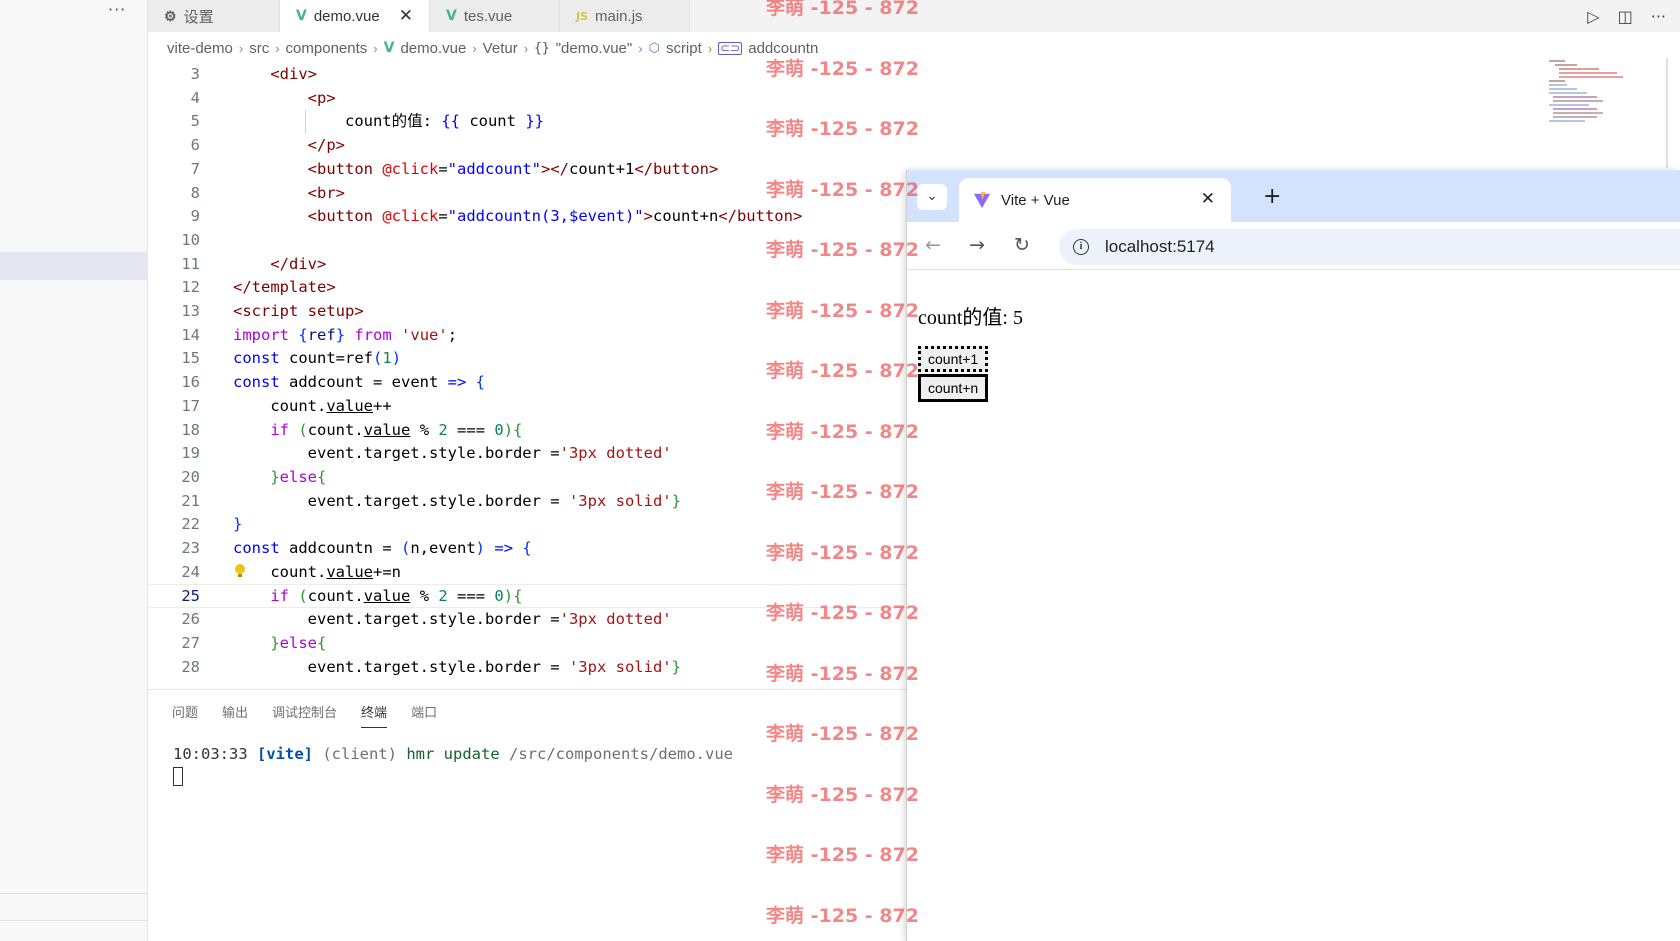 Image resolution: width=1680 pixels, height=941 pixels. I want to click on code-line: 14 import {ref} from 'vue';, so click(528, 336).